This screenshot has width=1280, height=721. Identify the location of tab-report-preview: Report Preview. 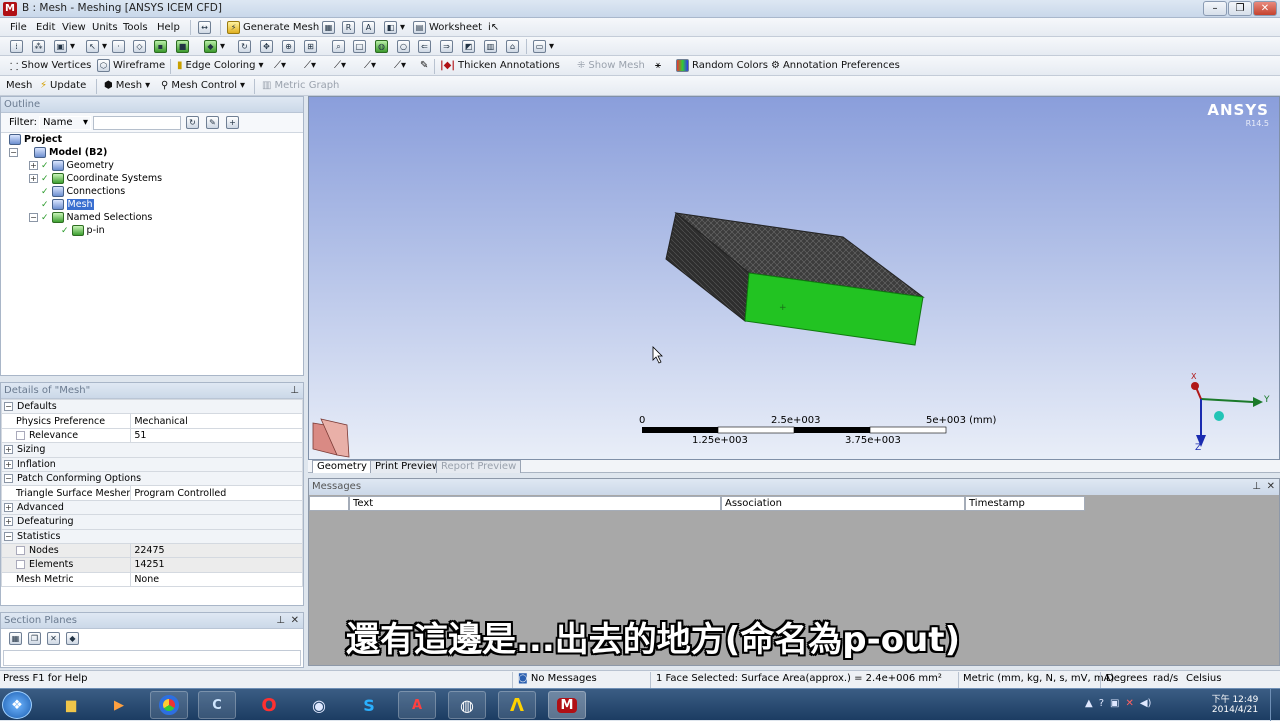
(479, 466).